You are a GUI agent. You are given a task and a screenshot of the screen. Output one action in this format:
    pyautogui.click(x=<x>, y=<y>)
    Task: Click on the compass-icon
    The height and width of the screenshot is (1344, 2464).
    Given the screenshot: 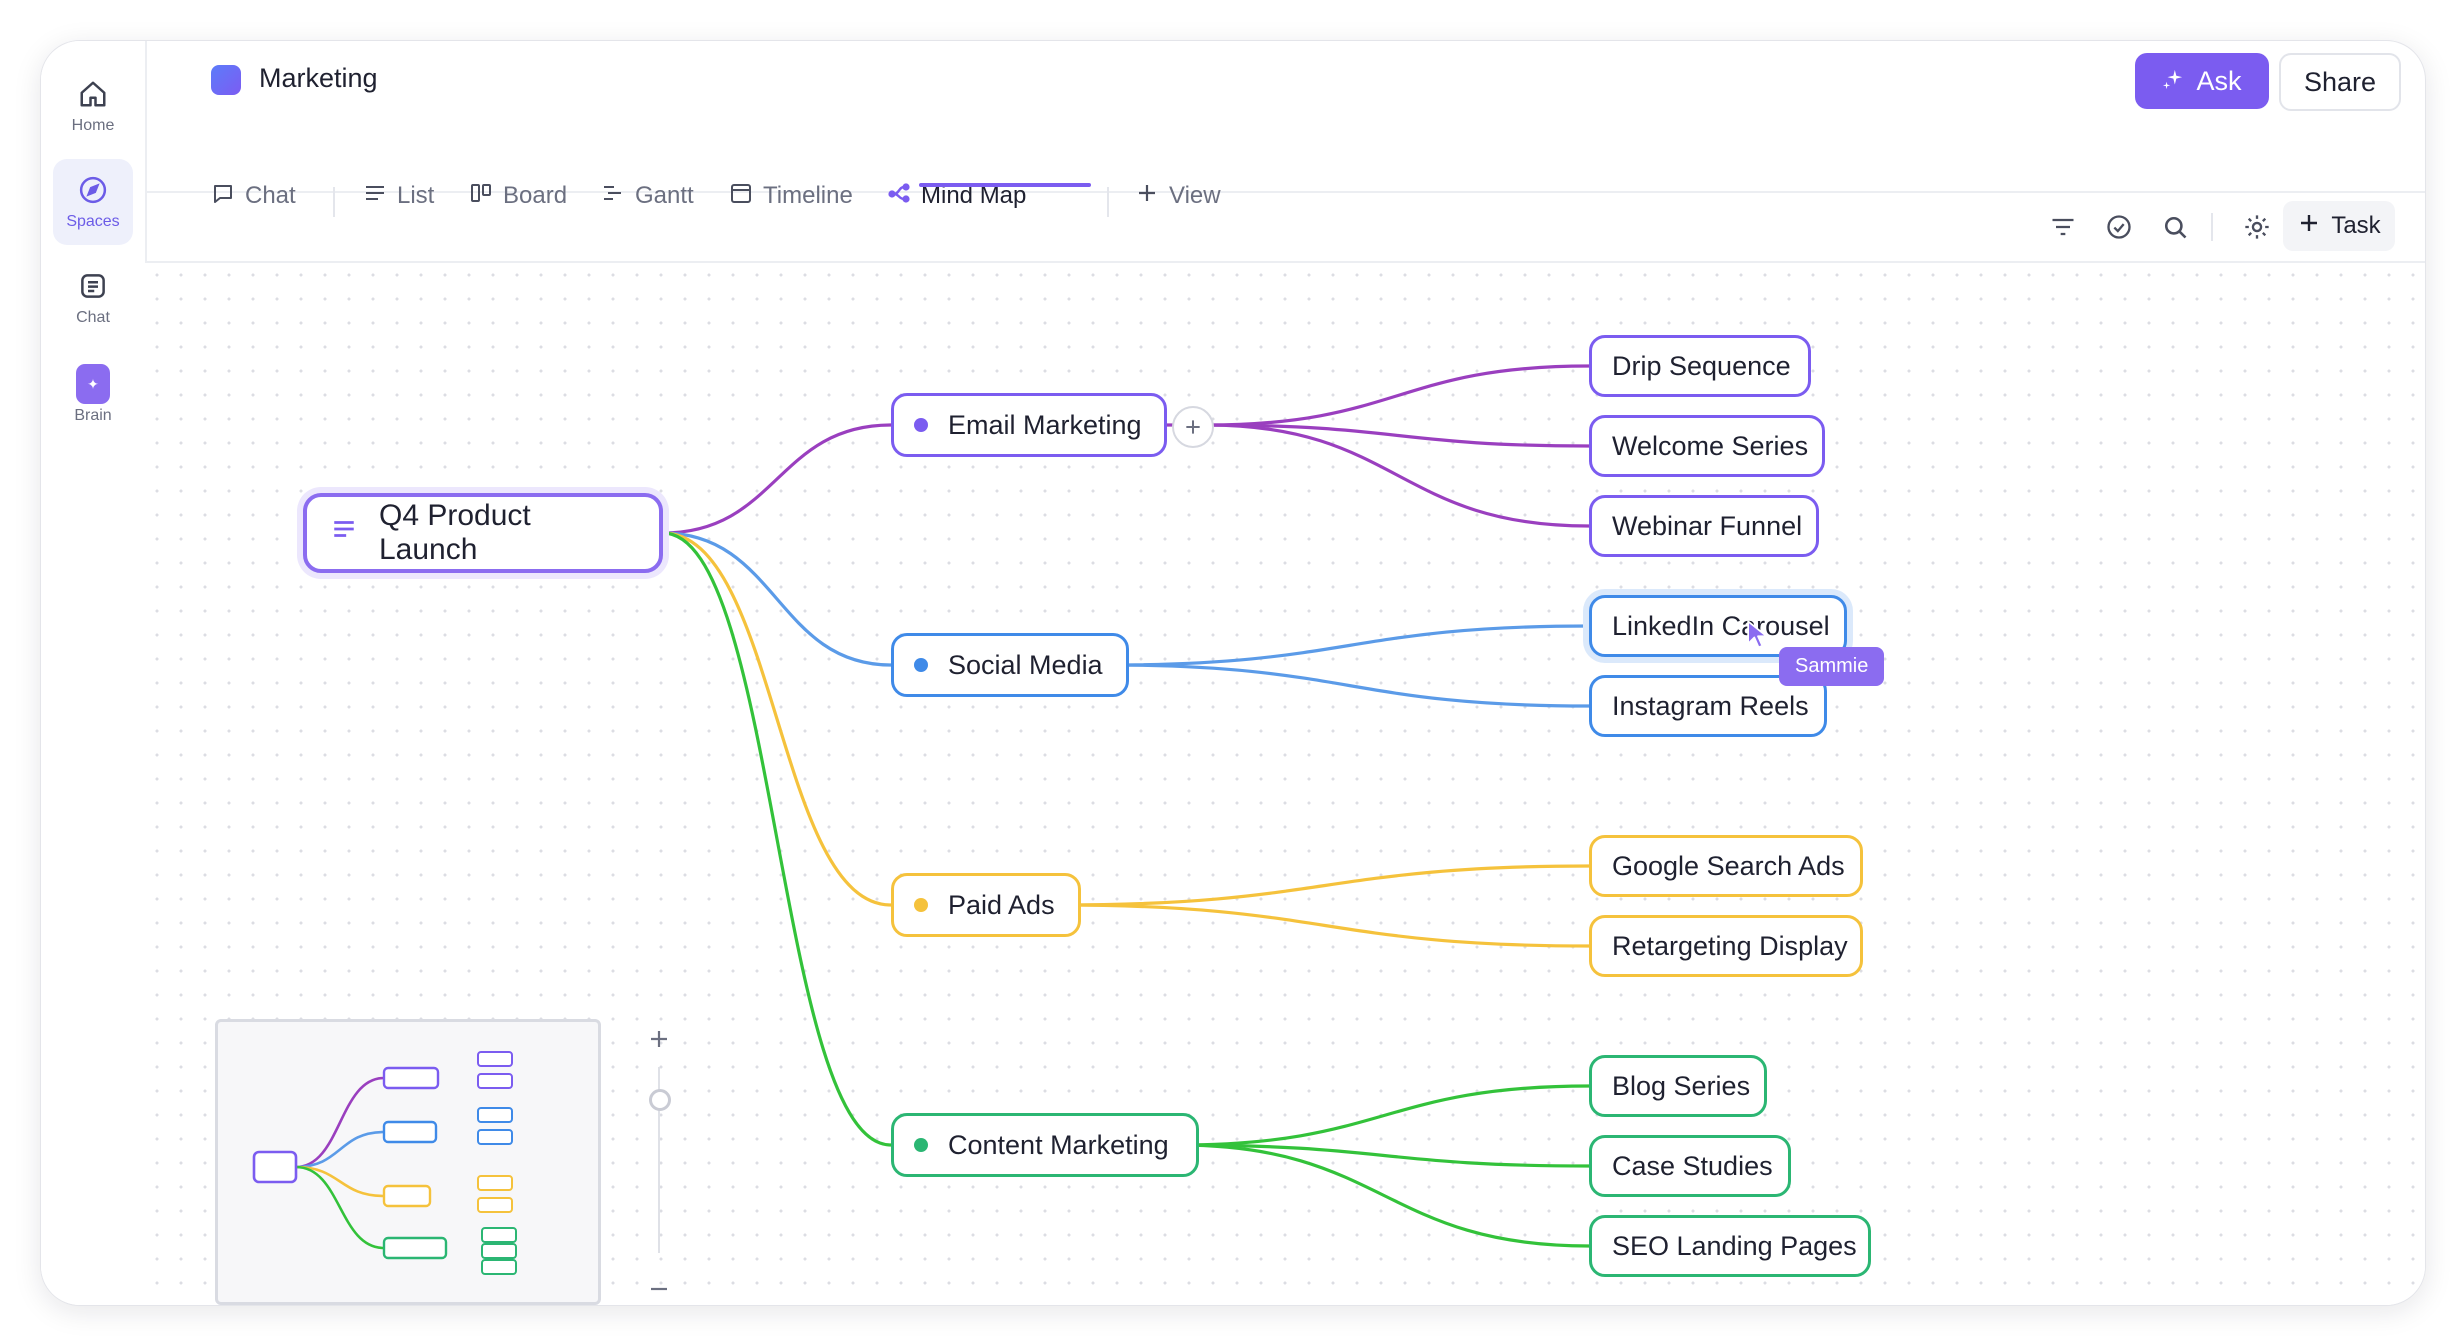 What is the action you would take?
    pyautogui.click(x=93, y=190)
    